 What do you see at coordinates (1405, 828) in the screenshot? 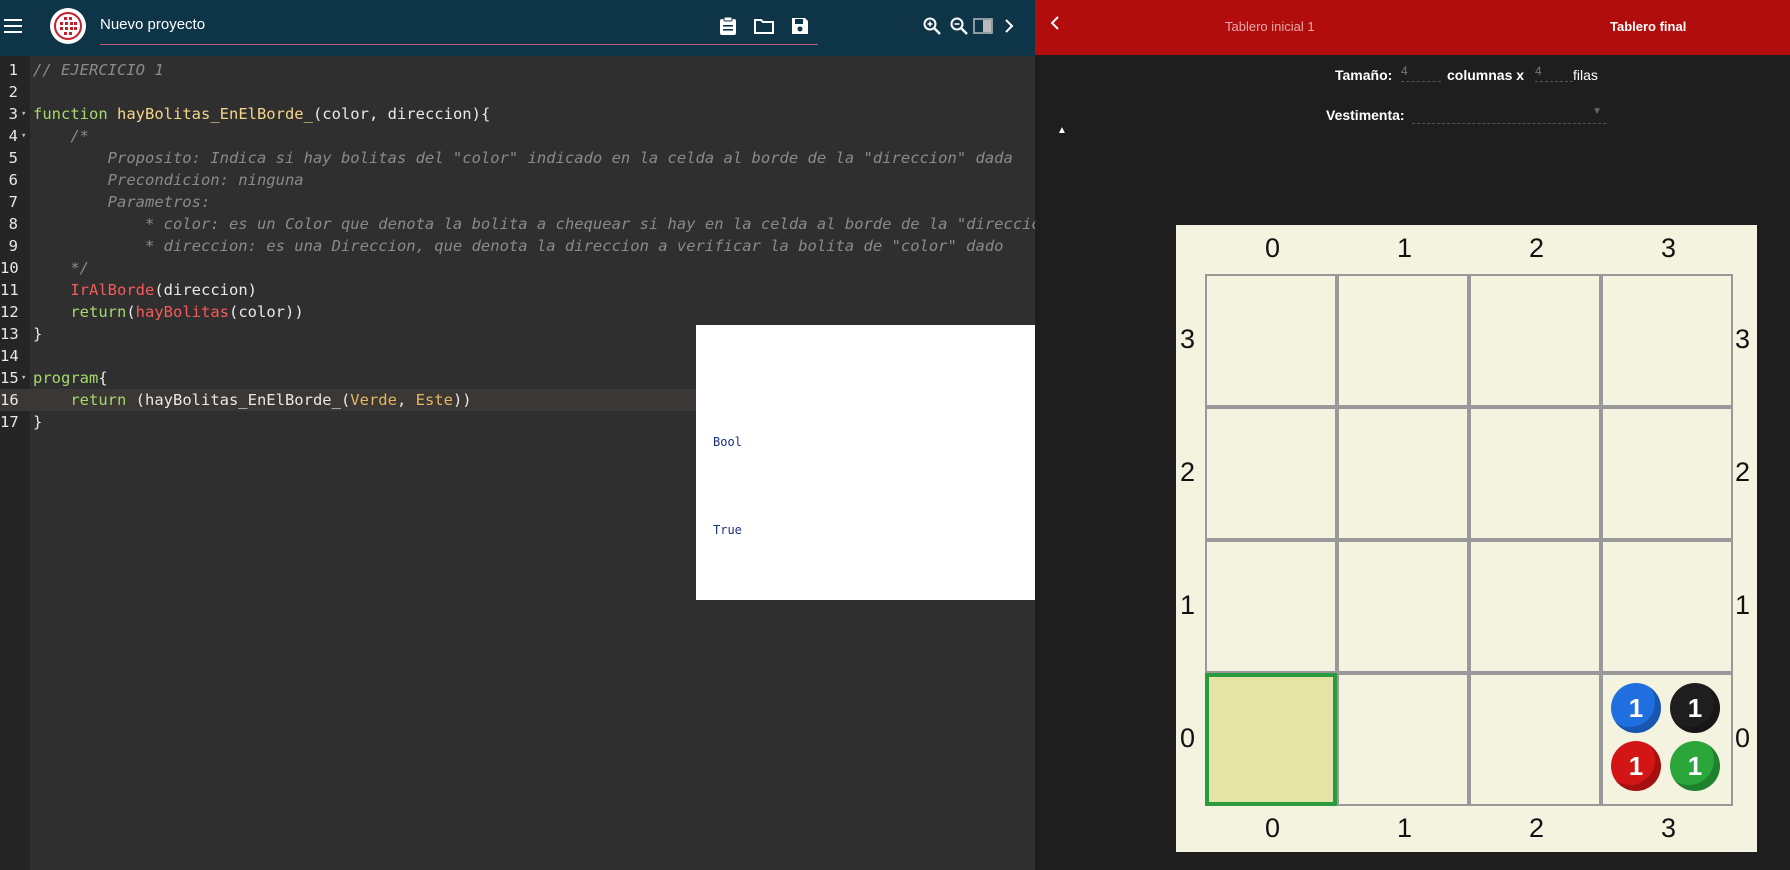
I see `column-label-bottom: 1` at bounding box center [1405, 828].